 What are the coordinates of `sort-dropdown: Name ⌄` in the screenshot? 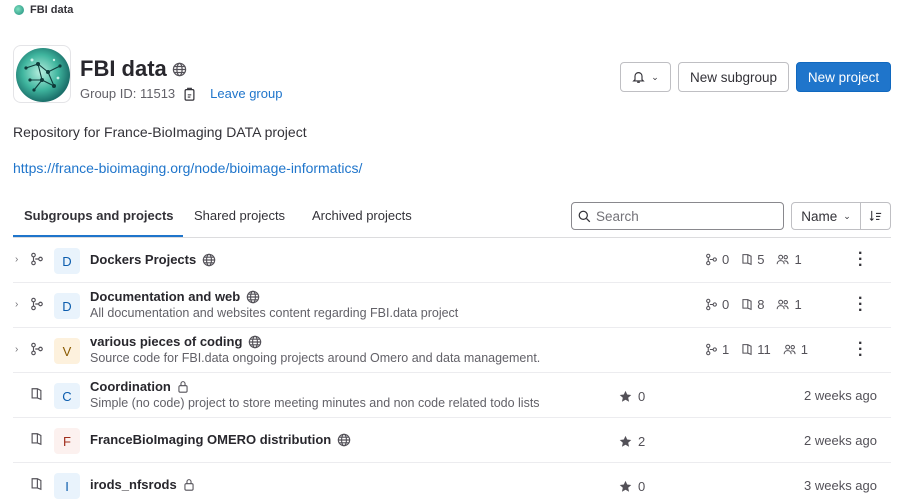 It's located at (826, 216).